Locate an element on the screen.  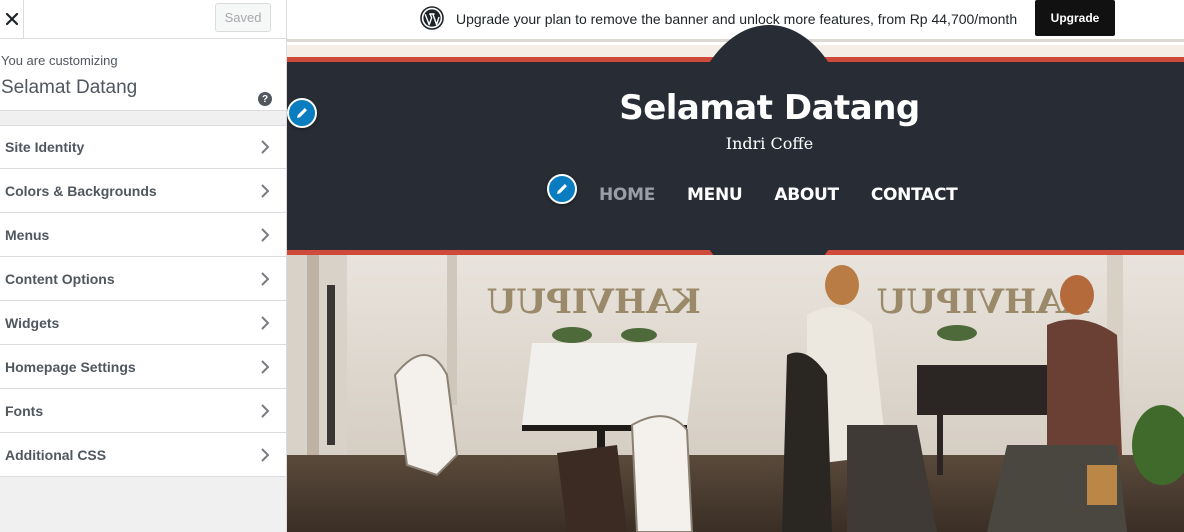
section-label: Additional CSS is located at coordinates (56, 454).